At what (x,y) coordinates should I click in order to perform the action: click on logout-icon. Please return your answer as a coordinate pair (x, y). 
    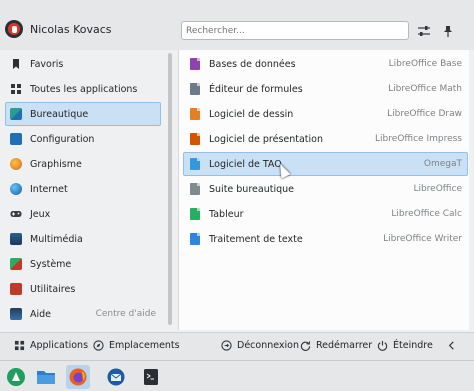
    Looking at the image, I should click on (226, 345).